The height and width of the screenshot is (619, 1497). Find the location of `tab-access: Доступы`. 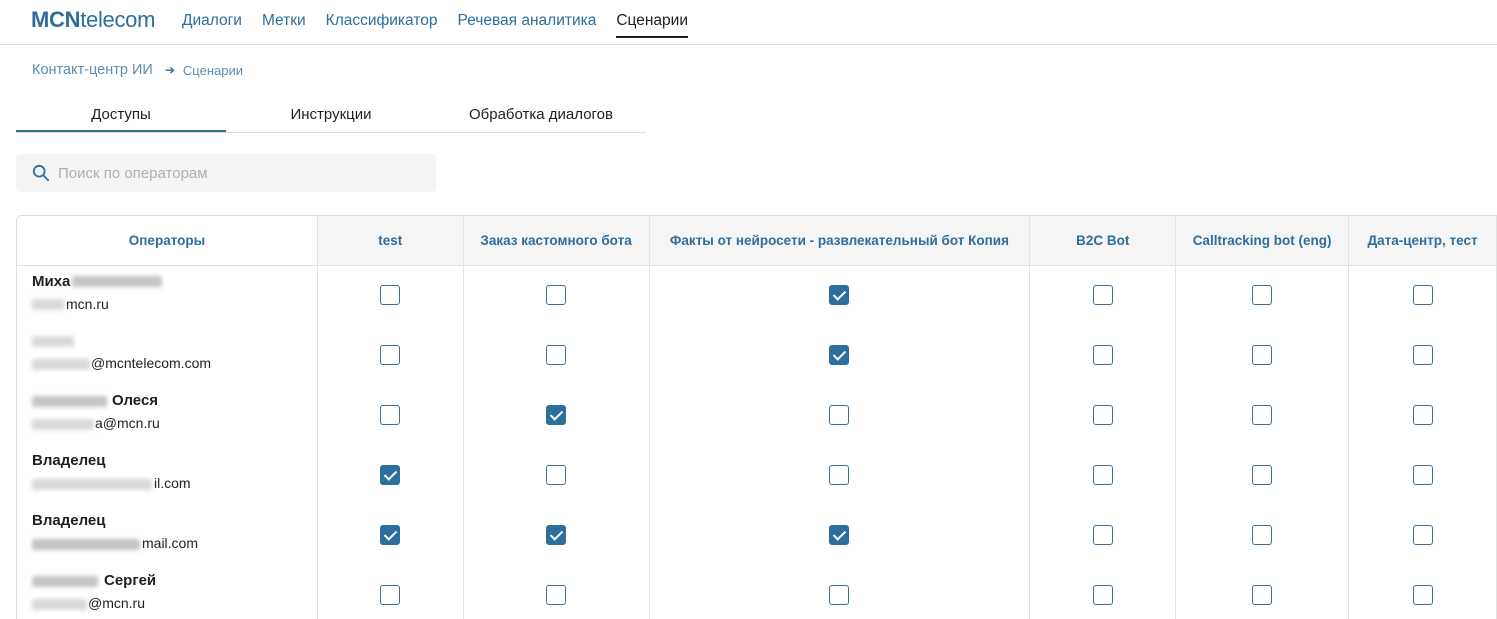

tab-access: Доступы is located at coordinates (121, 116).